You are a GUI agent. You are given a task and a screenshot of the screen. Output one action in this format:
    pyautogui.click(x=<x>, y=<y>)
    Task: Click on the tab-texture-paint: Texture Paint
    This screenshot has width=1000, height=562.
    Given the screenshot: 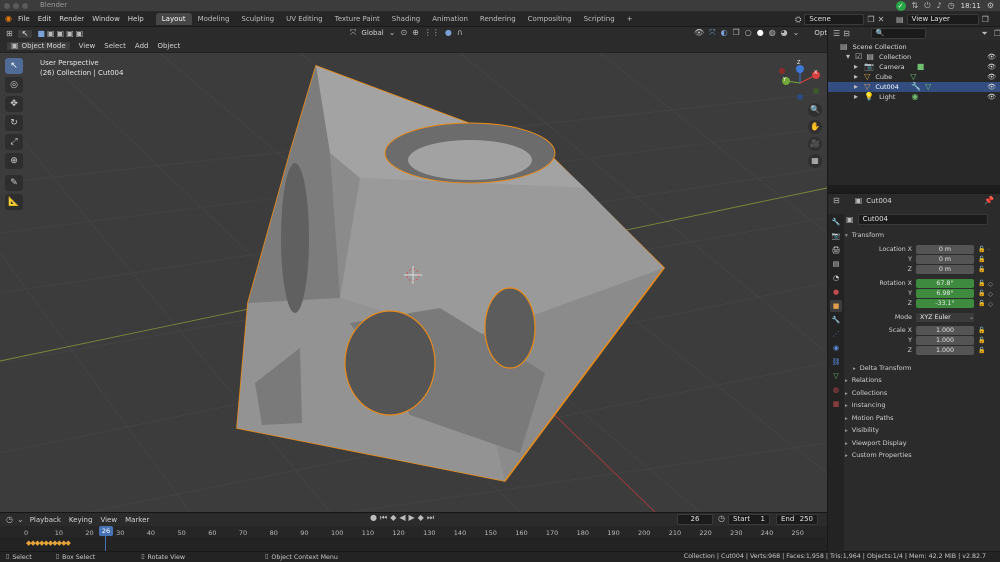 What is the action you would take?
    pyautogui.click(x=357, y=19)
    